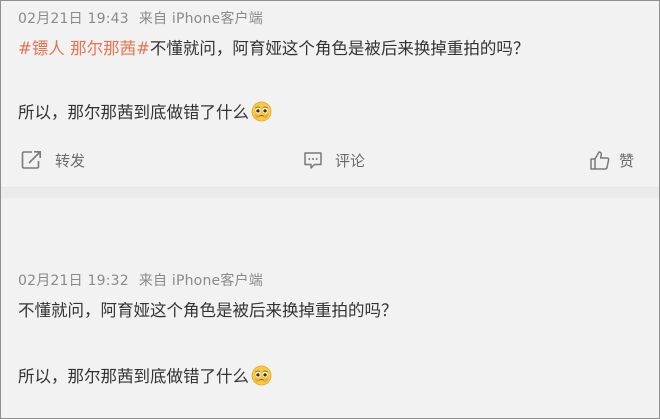 This screenshot has height=419, width=660. What do you see at coordinates (31, 160) in the screenshot?
I see `repost-icon` at bounding box center [31, 160].